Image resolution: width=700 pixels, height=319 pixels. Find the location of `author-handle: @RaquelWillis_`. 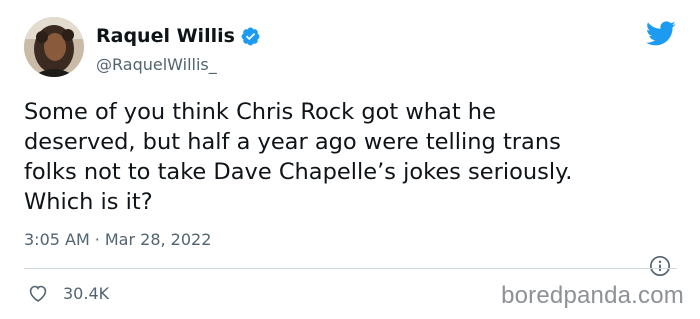

author-handle: @RaquelWillis_ is located at coordinates (156, 64).